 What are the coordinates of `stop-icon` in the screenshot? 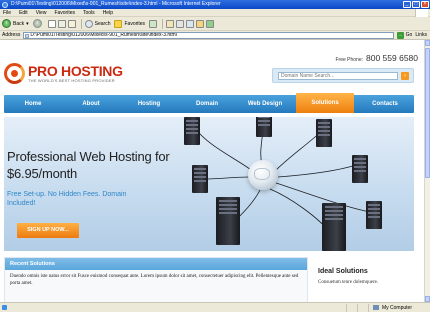 It's located at (51, 23).